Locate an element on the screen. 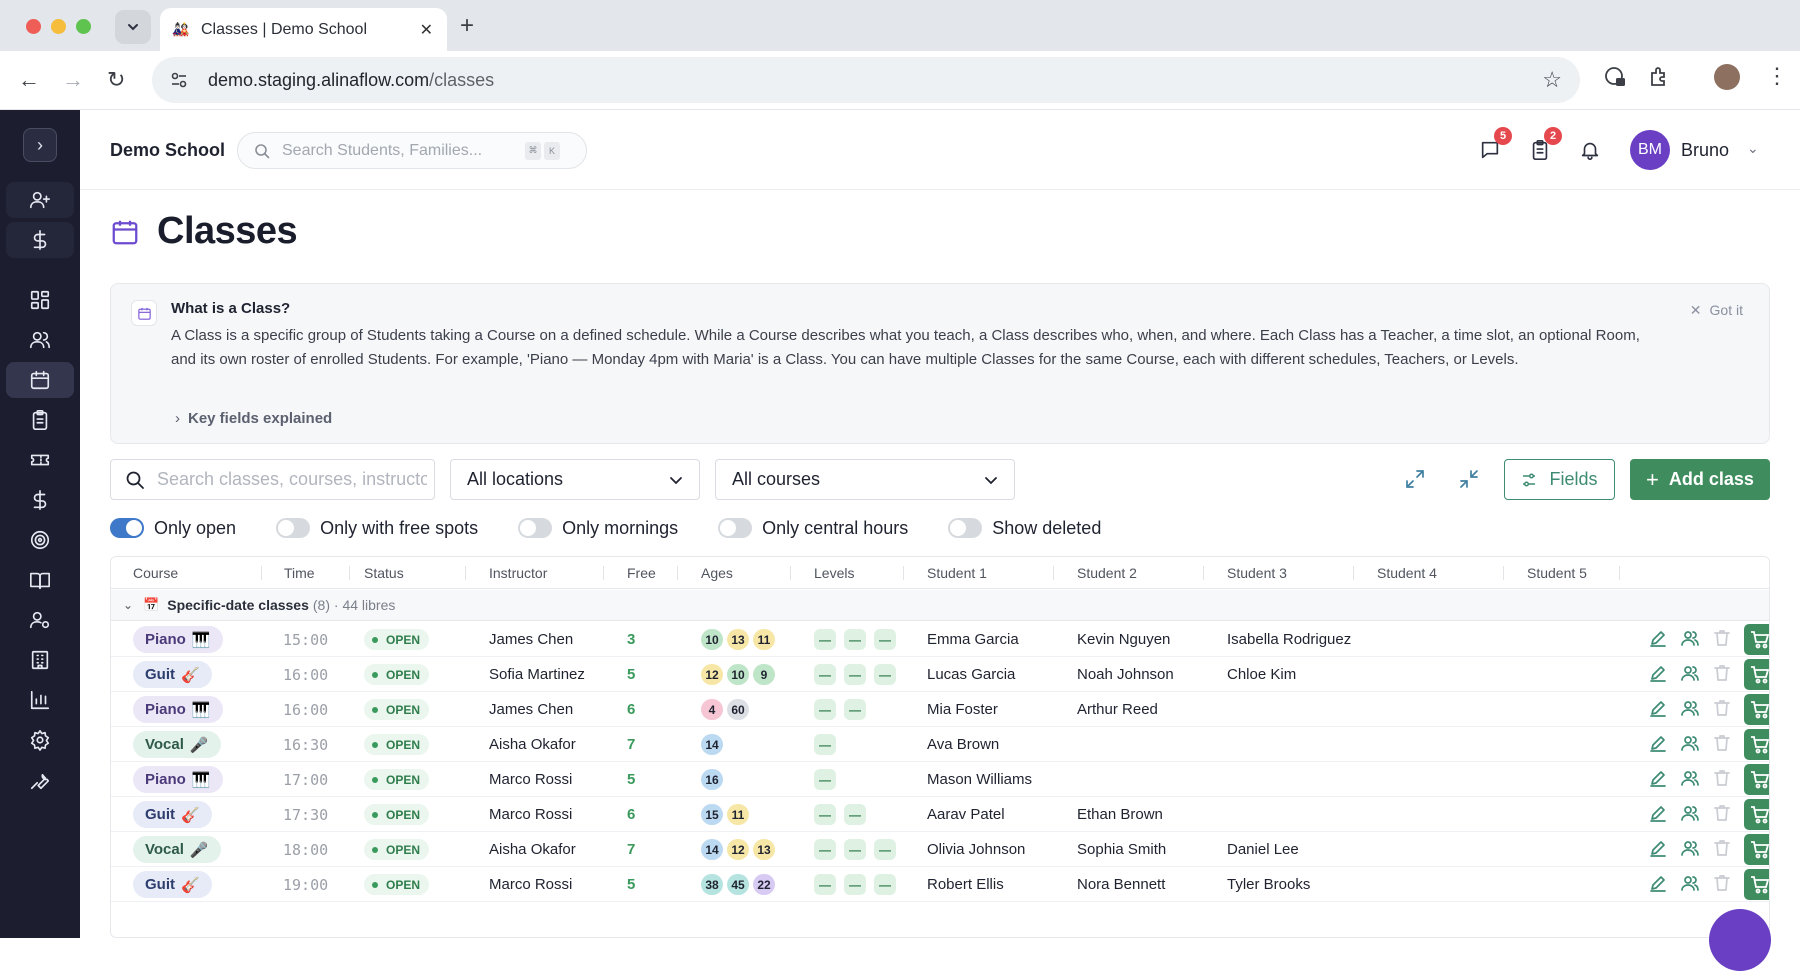  student-name: Robert Ellis is located at coordinates (965, 884).